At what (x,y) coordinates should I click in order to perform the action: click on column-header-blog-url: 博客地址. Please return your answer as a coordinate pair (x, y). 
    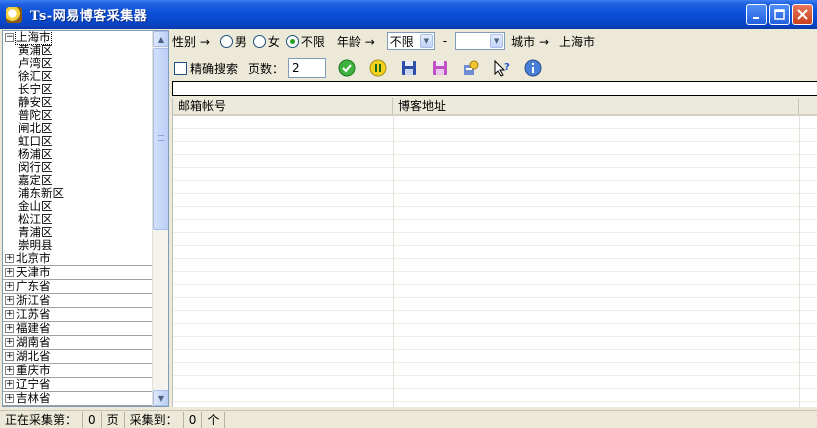
    Looking at the image, I should click on (596, 106).